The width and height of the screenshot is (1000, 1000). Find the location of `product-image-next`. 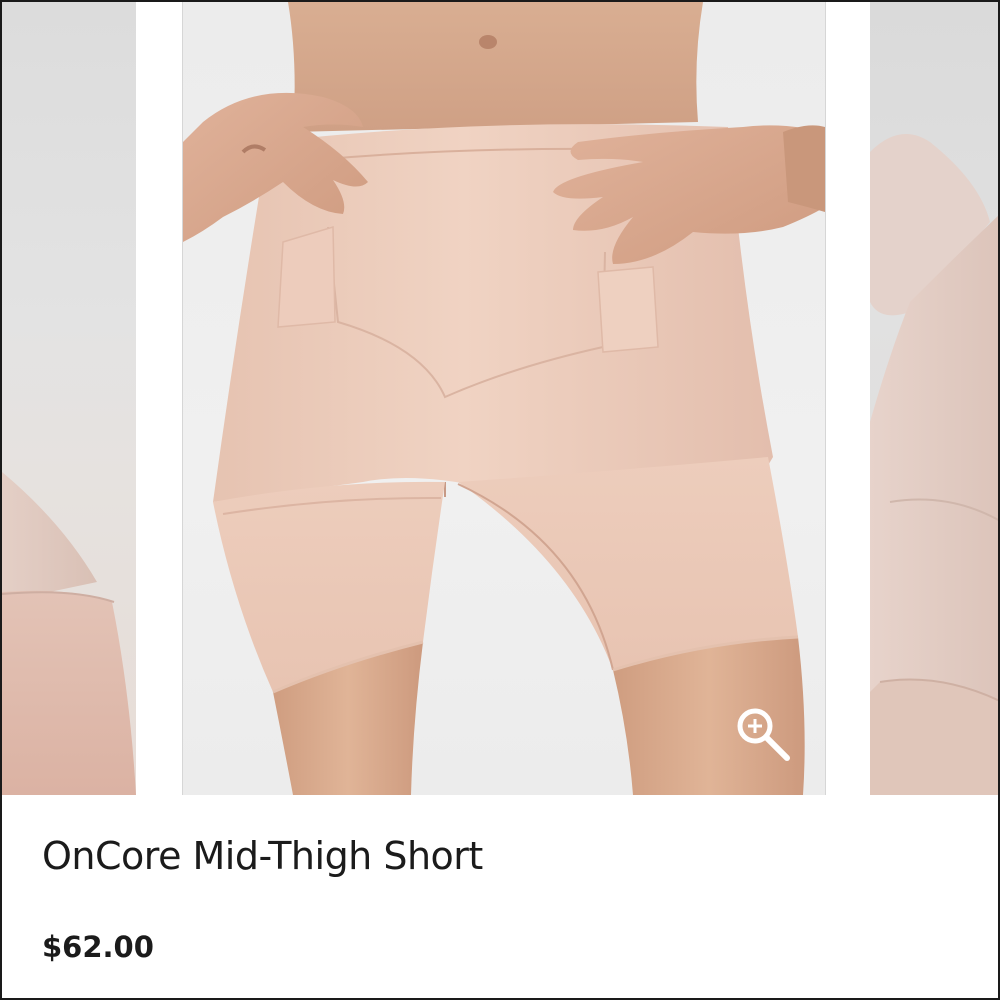

product-image-next is located at coordinates (934, 464).